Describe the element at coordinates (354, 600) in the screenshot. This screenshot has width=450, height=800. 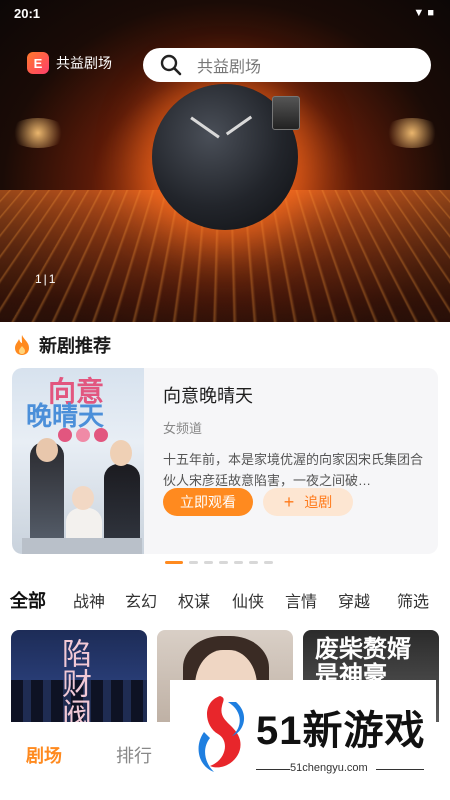
I see `category-tab-time-travel: 穿越` at that location.